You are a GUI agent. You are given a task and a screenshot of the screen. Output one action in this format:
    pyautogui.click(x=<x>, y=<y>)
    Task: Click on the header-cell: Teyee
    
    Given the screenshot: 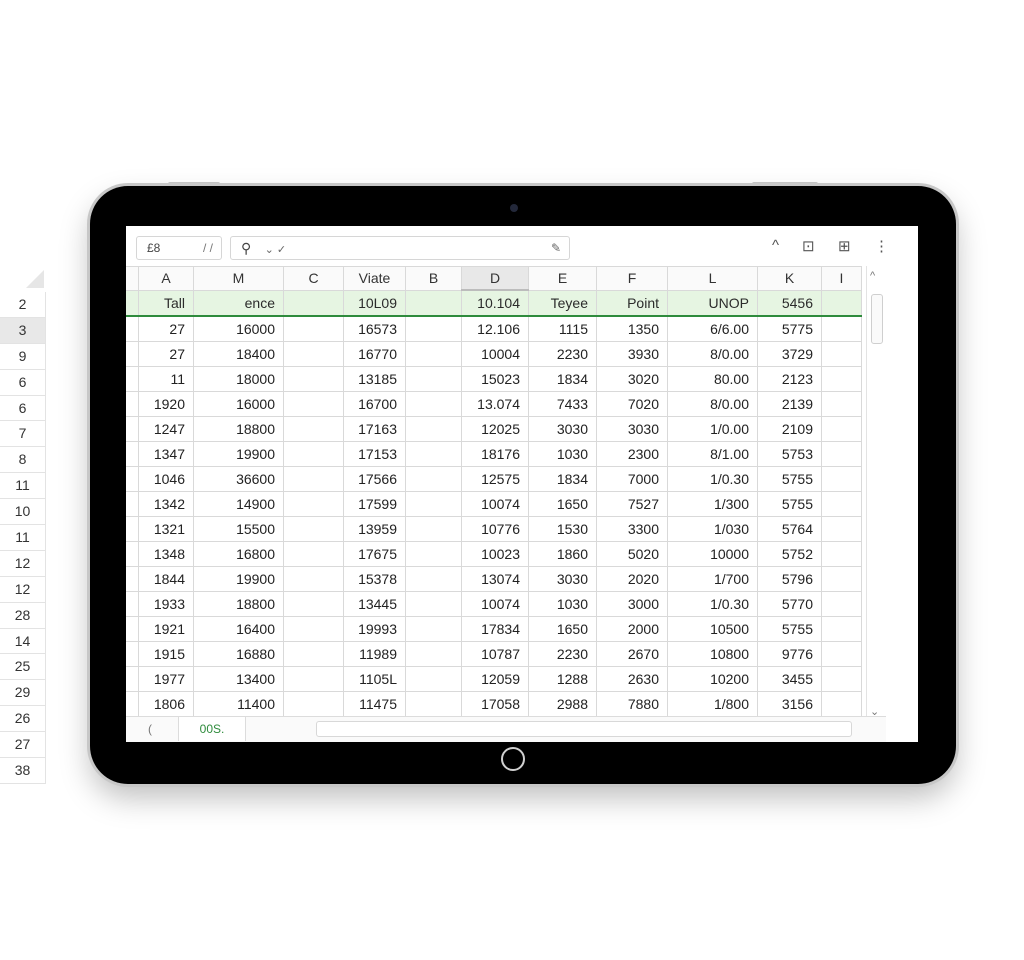 What is the action you would take?
    pyautogui.click(x=562, y=303)
    